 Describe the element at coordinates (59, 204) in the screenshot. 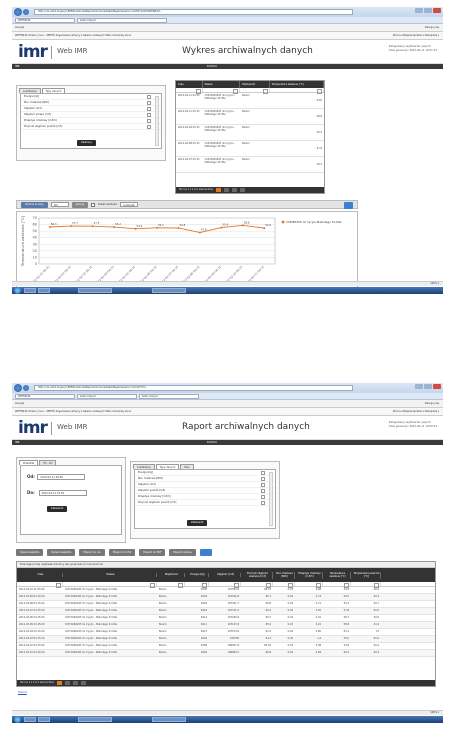

I see `chart-type-select: Dni` at that location.